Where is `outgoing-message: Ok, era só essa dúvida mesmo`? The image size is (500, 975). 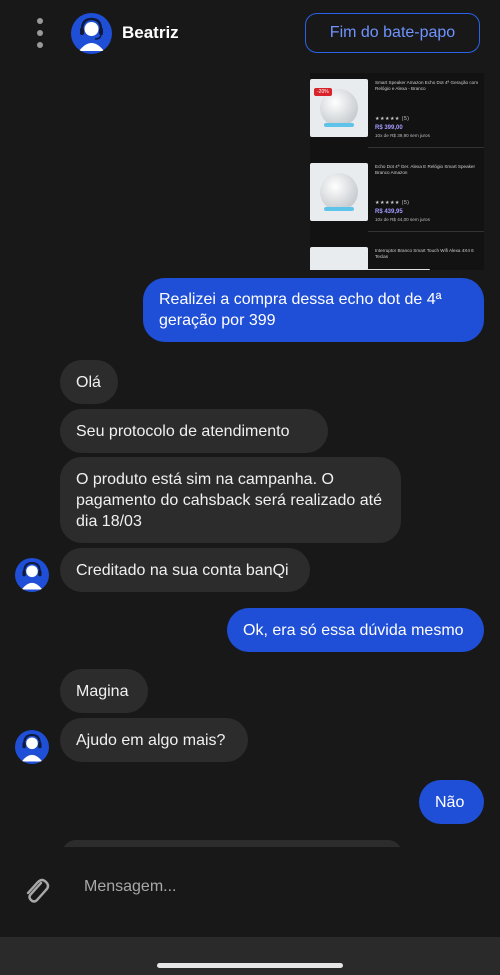
outgoing-message: Ok, era só essa dúvida mesmo is located at coordinates (355, 630).